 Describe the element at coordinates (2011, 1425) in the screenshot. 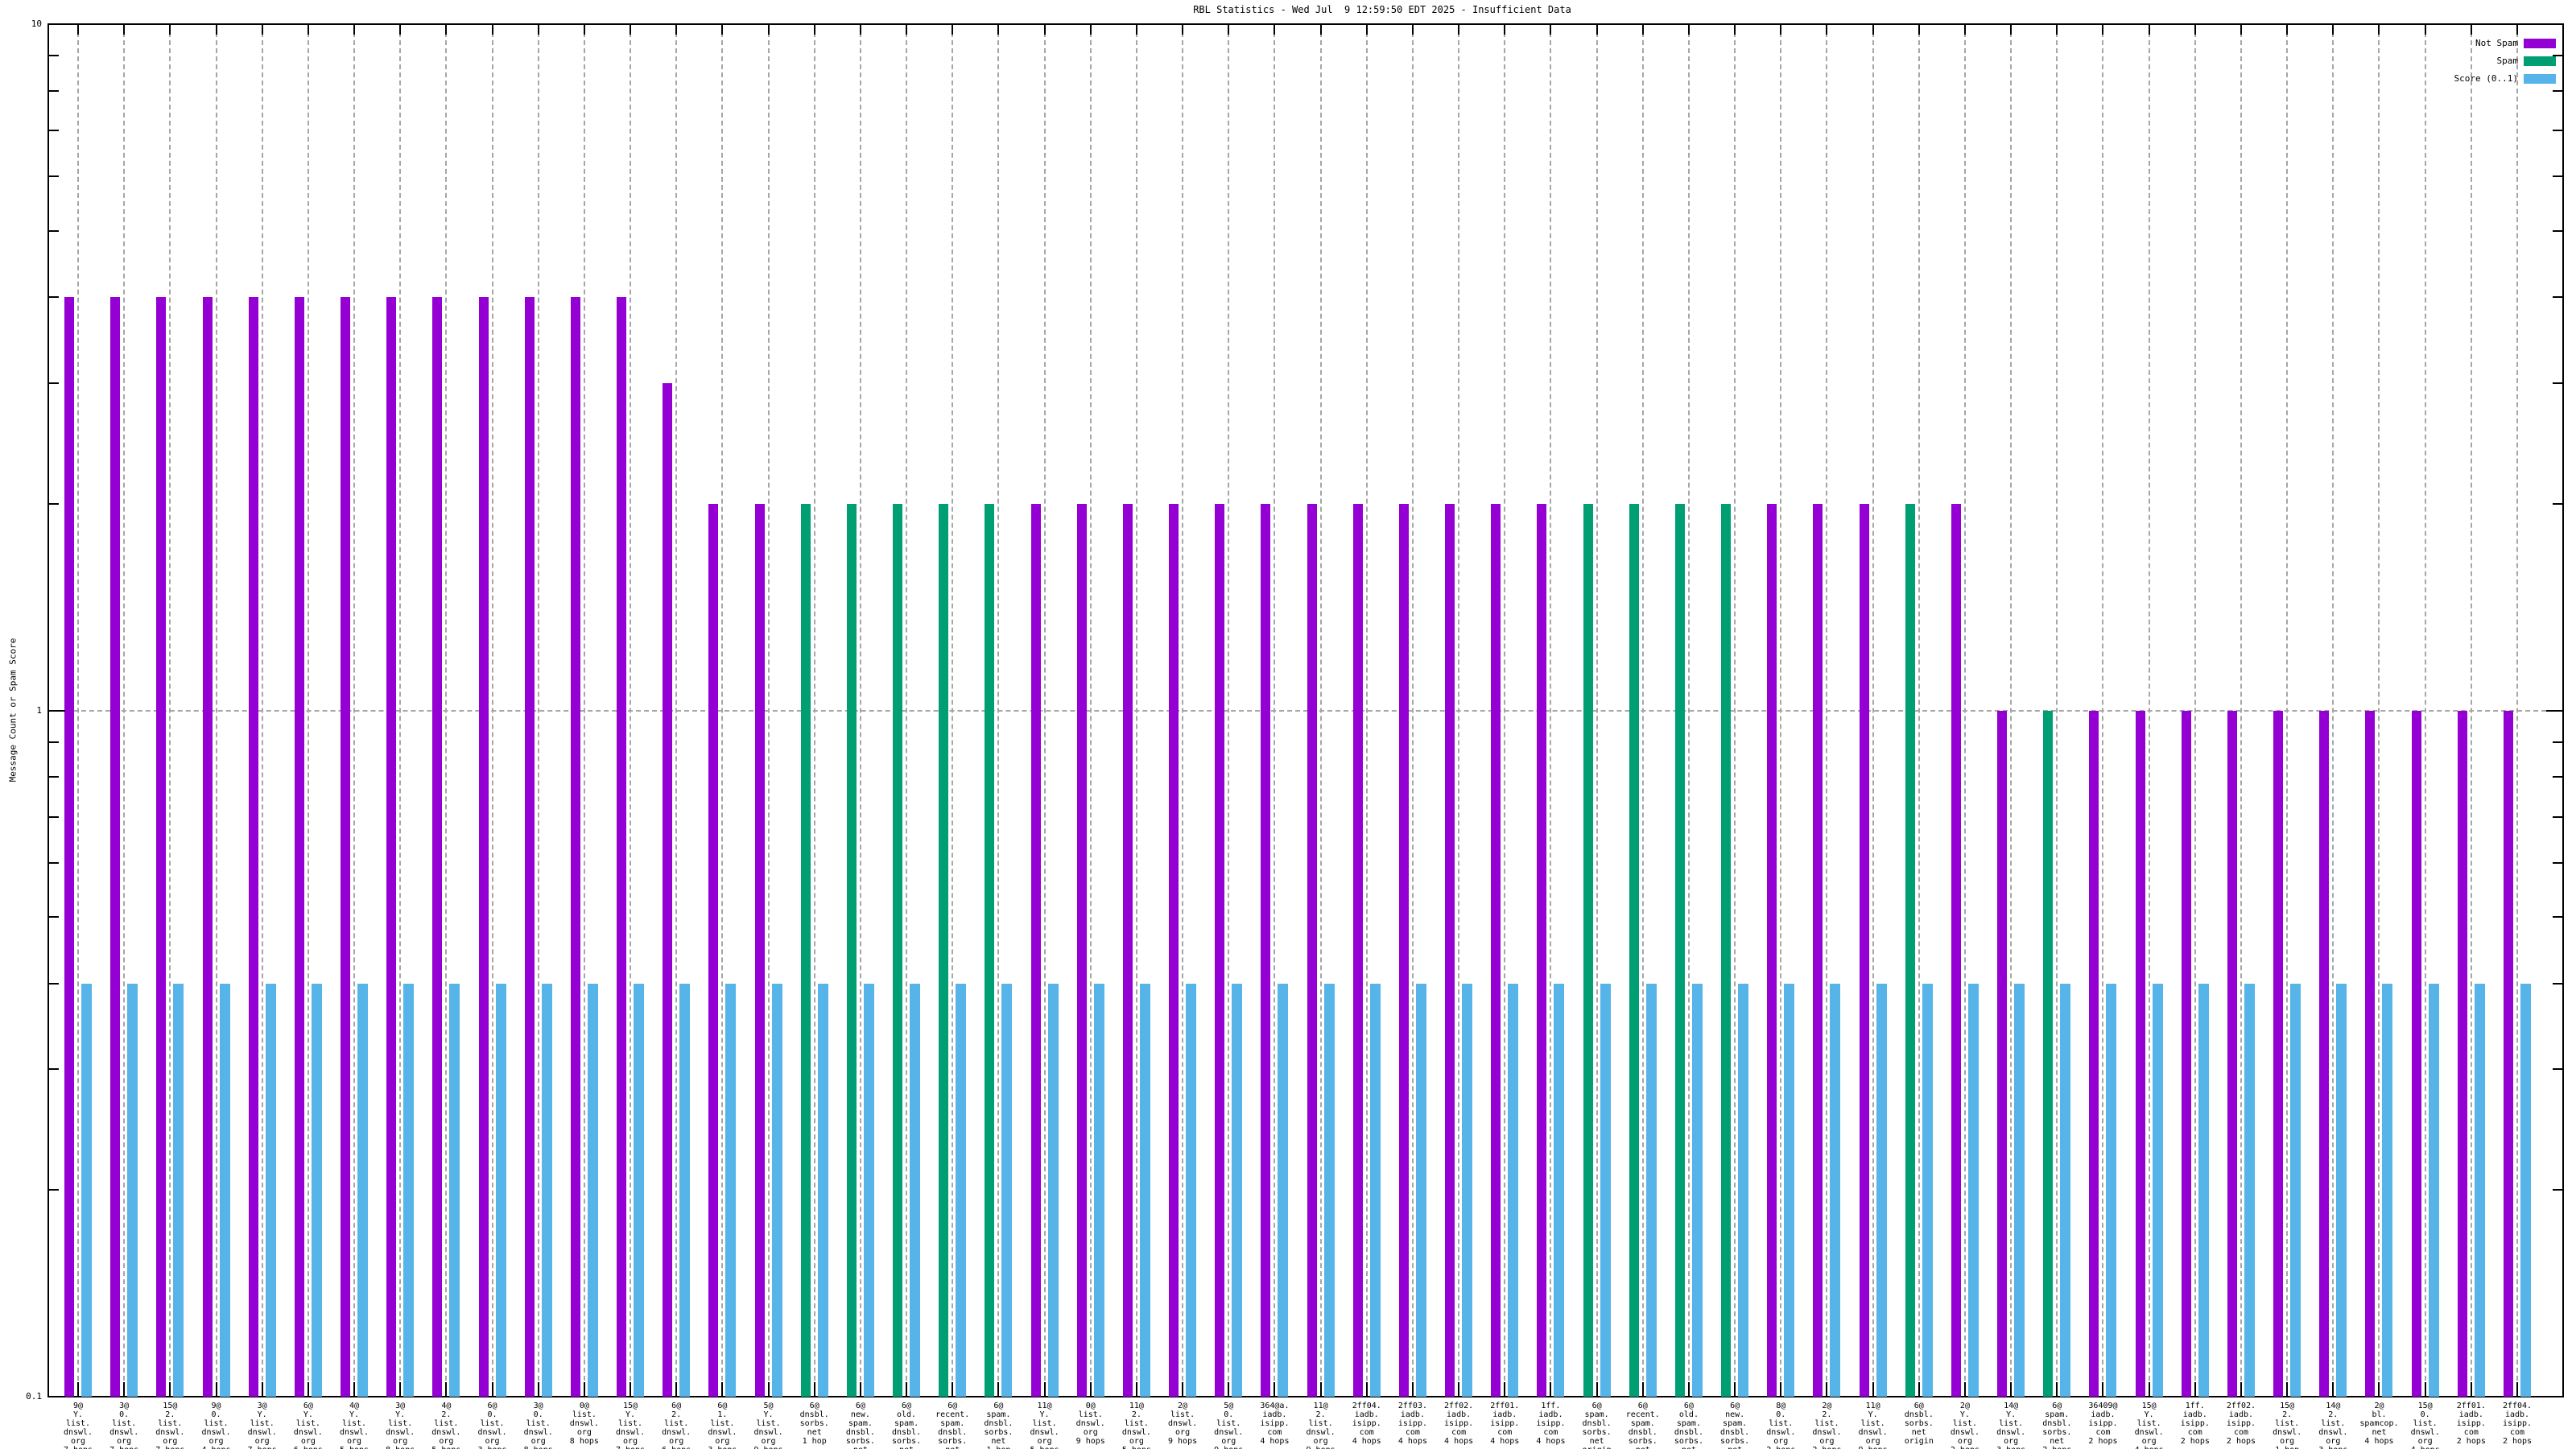

I see `x-tick-label: 14@ Y. list. dnswl. org 3 hops` at that location.